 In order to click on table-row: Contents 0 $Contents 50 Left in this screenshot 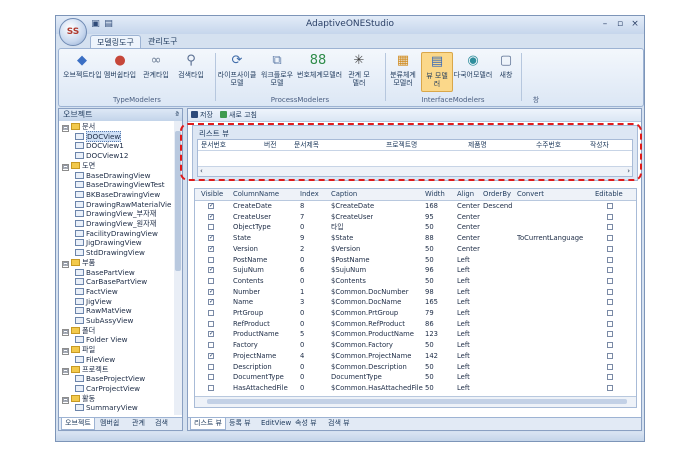, I will do `click(415, 281)`.